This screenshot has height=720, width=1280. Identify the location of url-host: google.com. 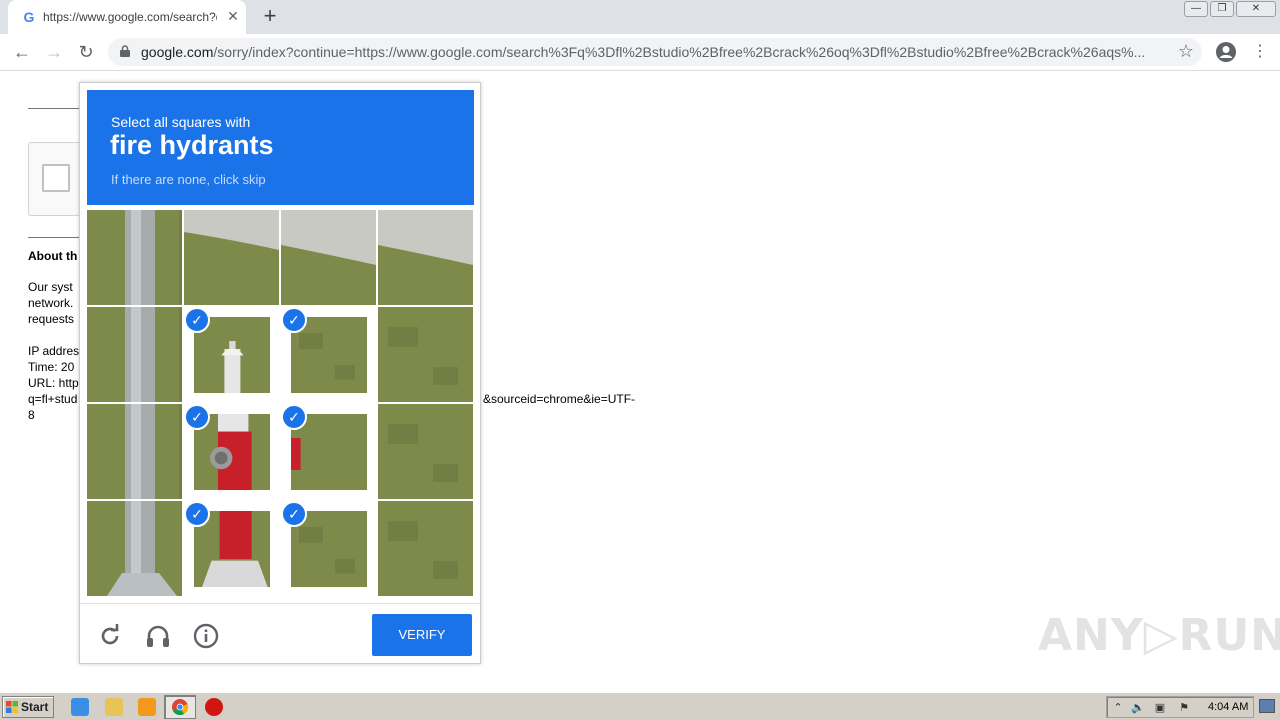
(177, 52).